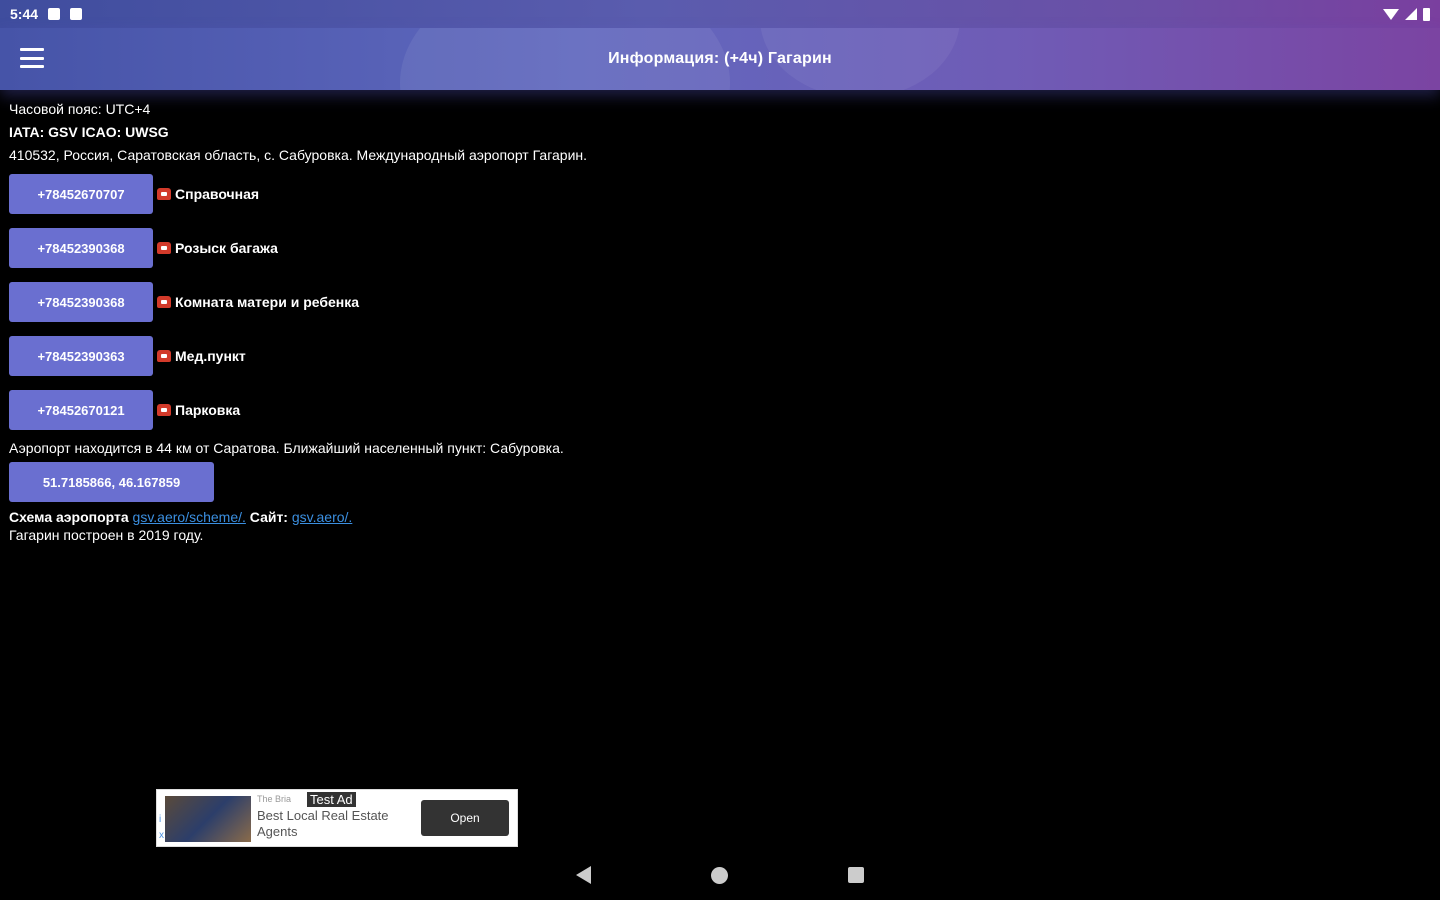  I want to click on call-button: +78452670121, so click(81, 410).